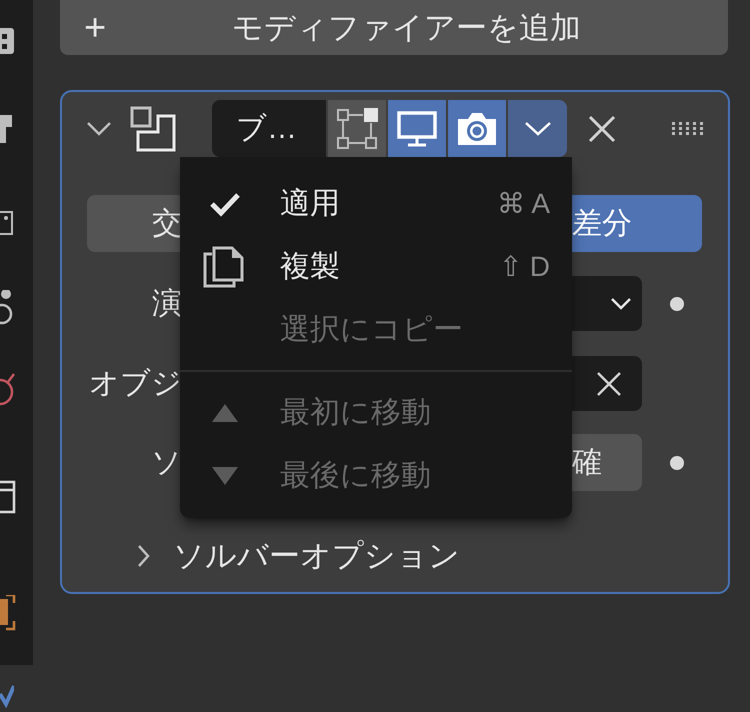 Image resolution: width=750 pixels, height=712 pixels. What do you see at coordinates (144, 556) in the screenshot?
I see `expand-icon` at bounding box center [144, 556].